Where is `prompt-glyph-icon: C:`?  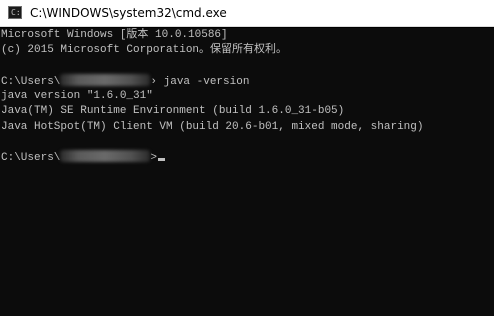
prompt-glyph-icon: C: is located at coordinates (16, 12).